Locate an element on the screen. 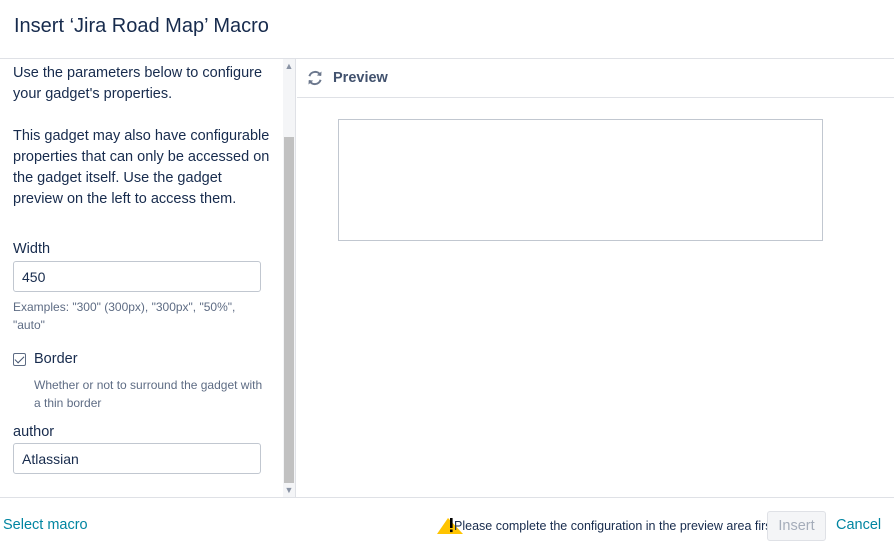 The height and width of the screenshot is (552, 894). parameters-scrollbar: ▲ ▼ is located at coordinates (289, 278).